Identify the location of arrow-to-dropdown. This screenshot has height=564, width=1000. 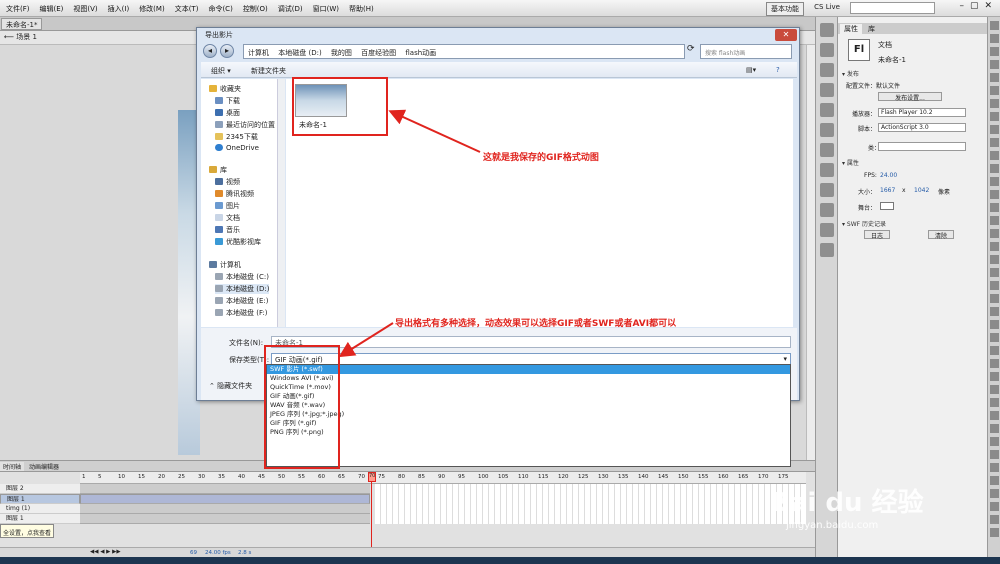
(366, 340).